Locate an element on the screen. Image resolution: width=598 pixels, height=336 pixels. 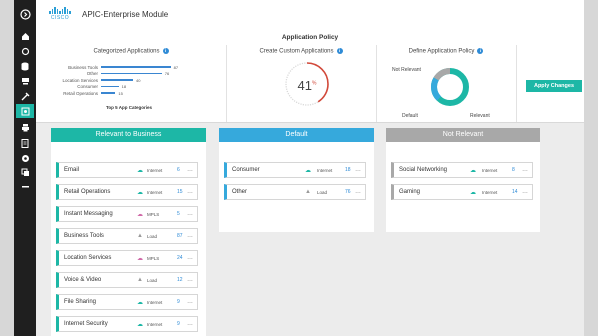
app-name: Other is located at coordinates (240, 192).